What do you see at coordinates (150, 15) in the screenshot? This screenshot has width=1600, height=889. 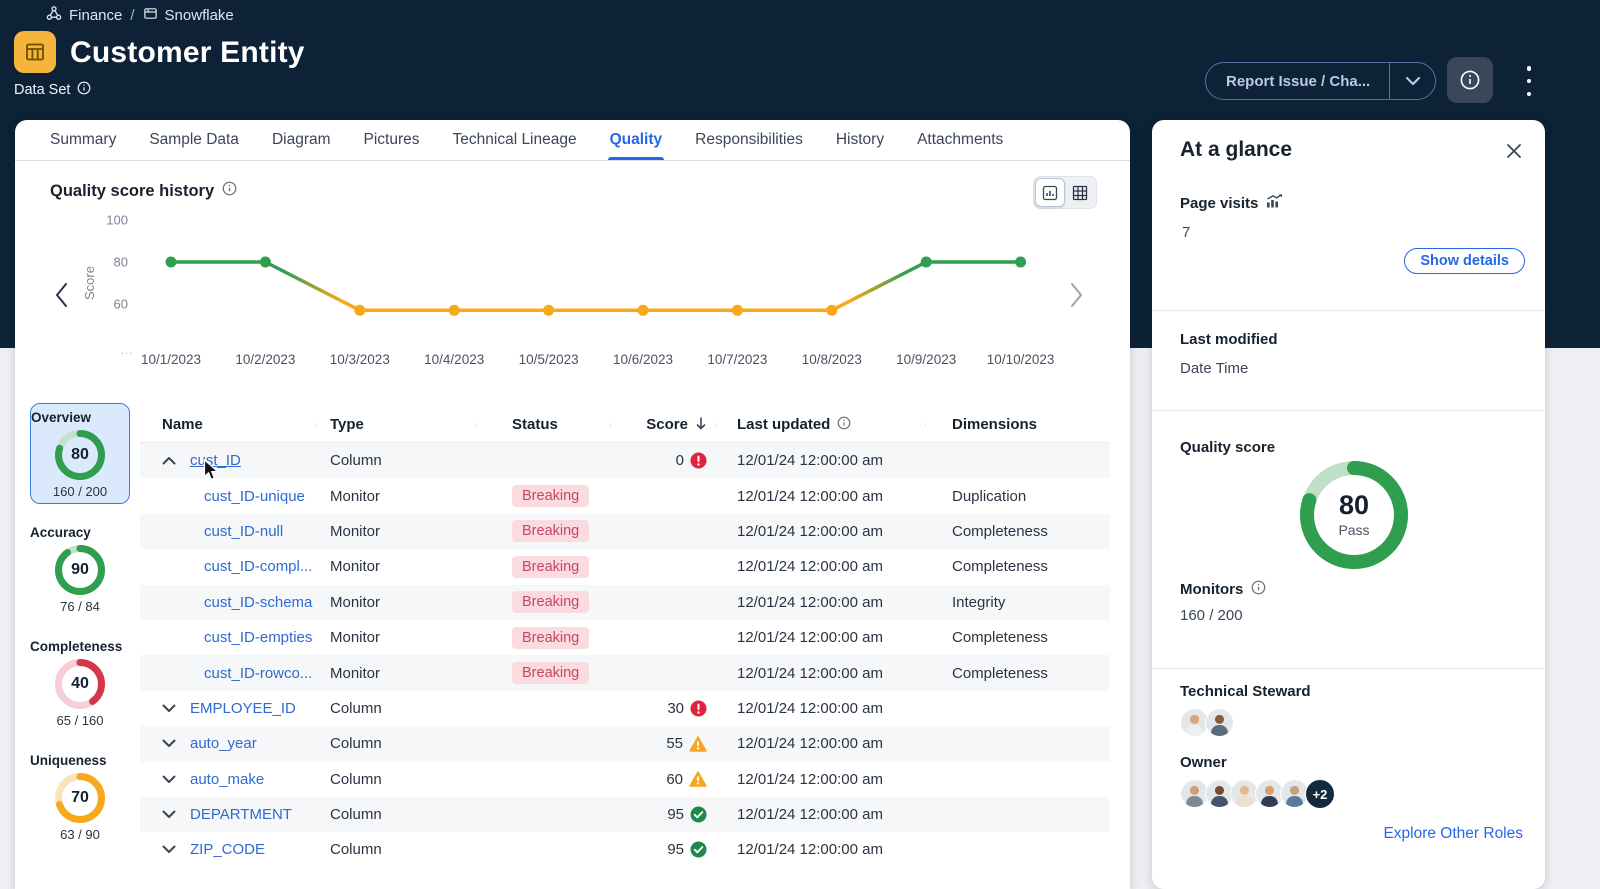 I see `source-icon` at bounding box center [150, 15].